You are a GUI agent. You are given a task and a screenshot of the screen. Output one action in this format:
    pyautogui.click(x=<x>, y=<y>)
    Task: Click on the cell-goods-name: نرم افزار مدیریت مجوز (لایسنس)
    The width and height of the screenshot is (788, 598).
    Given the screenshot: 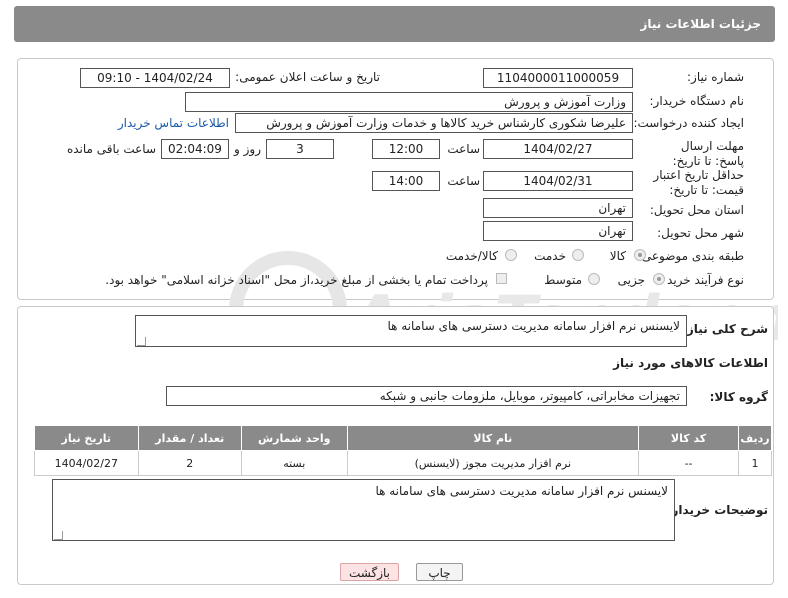 What is the action you would take?
    pyautogui.click(x=493, y=463)
    